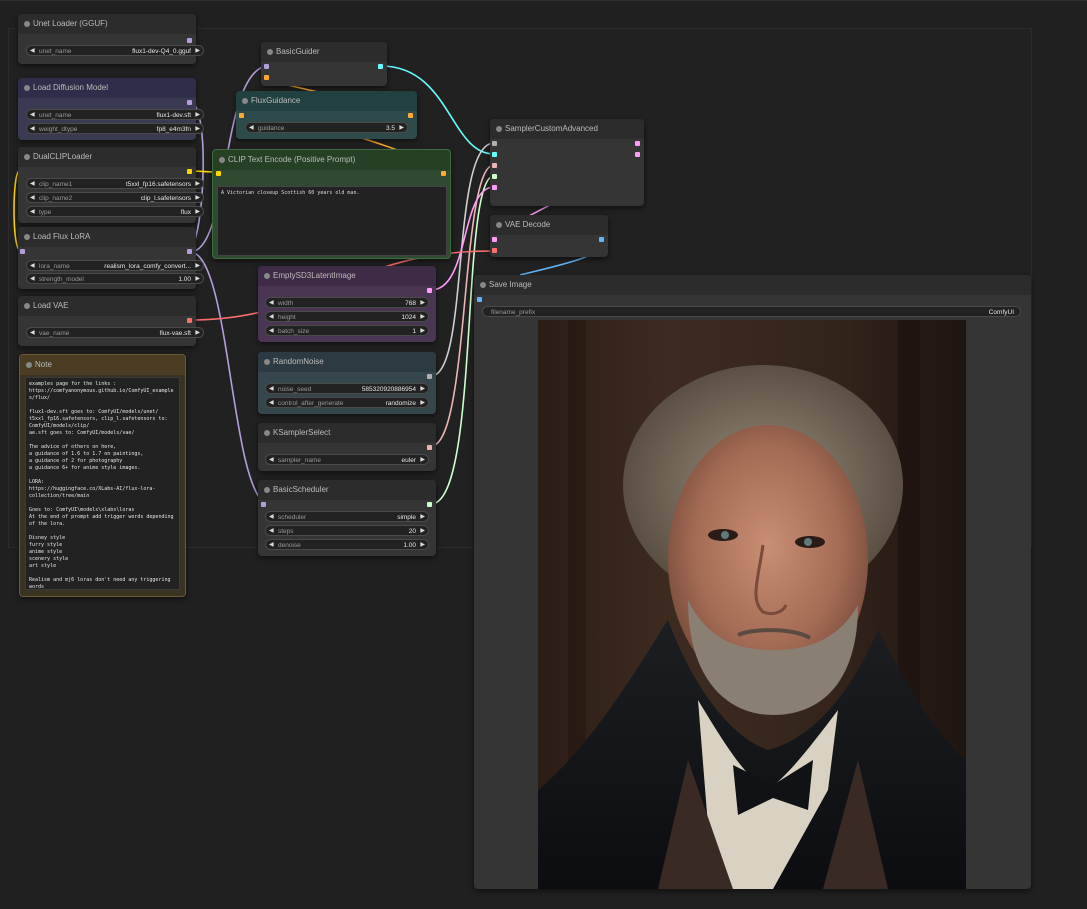  What do you see at coordinates (115, 278) in the screenshot?
I see `strength-model-slider: ◀ strength_model 1.00 ▶` at bounding box center [115, 278].